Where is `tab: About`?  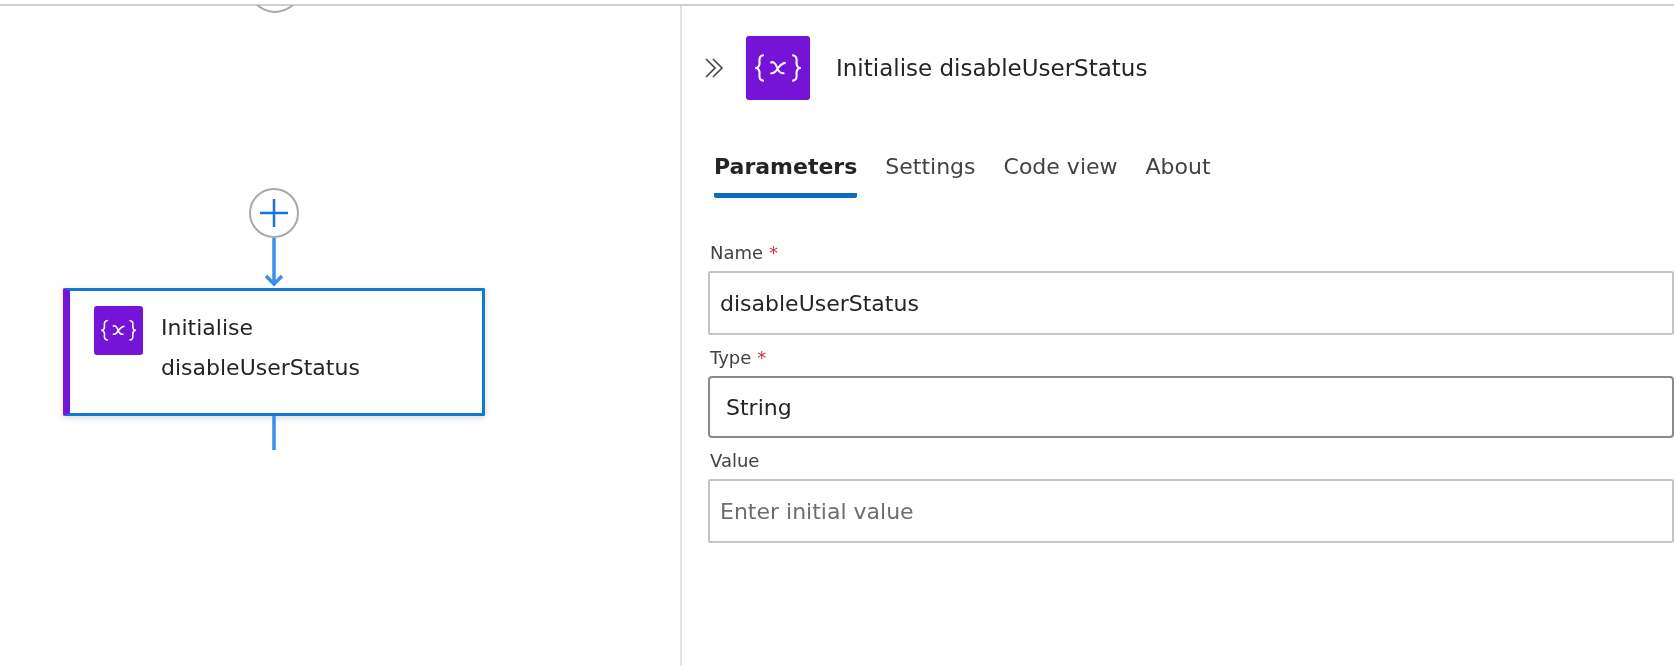 tab: About is located at coordinates (1178, 173).